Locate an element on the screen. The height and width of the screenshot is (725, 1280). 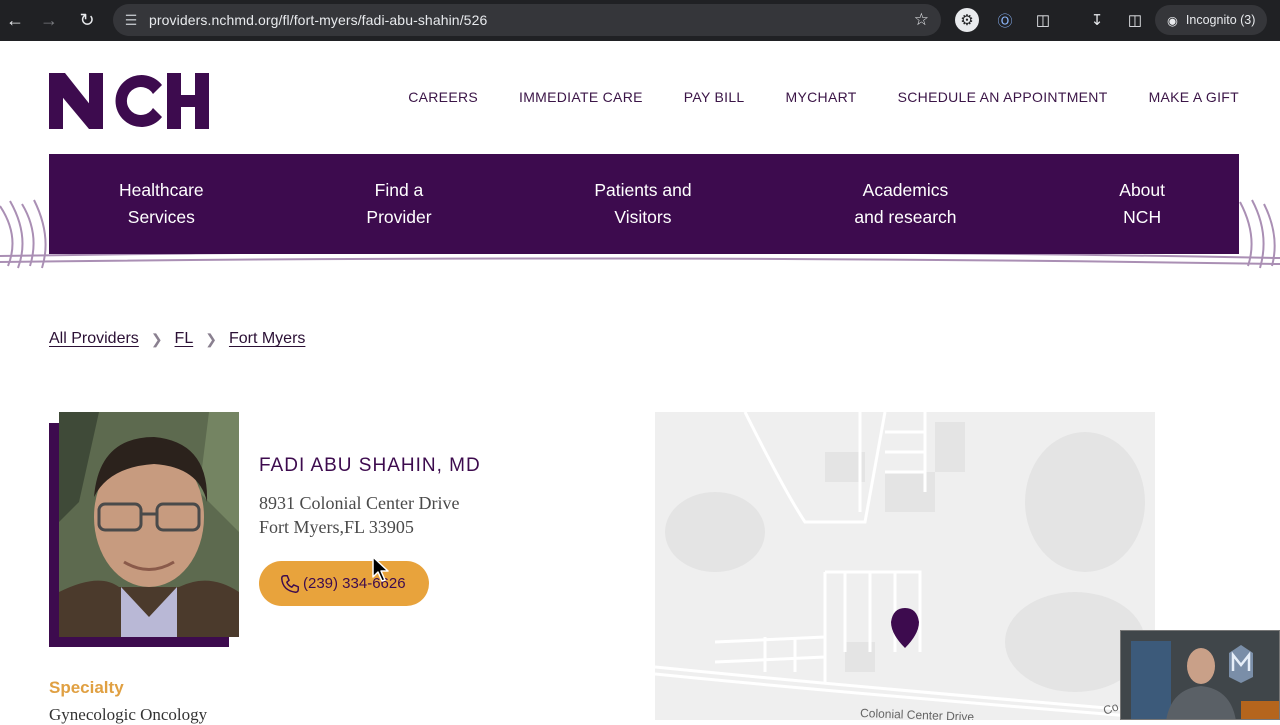
nav-pay-bill: PAY BILL is located at coordinates (714, 97).